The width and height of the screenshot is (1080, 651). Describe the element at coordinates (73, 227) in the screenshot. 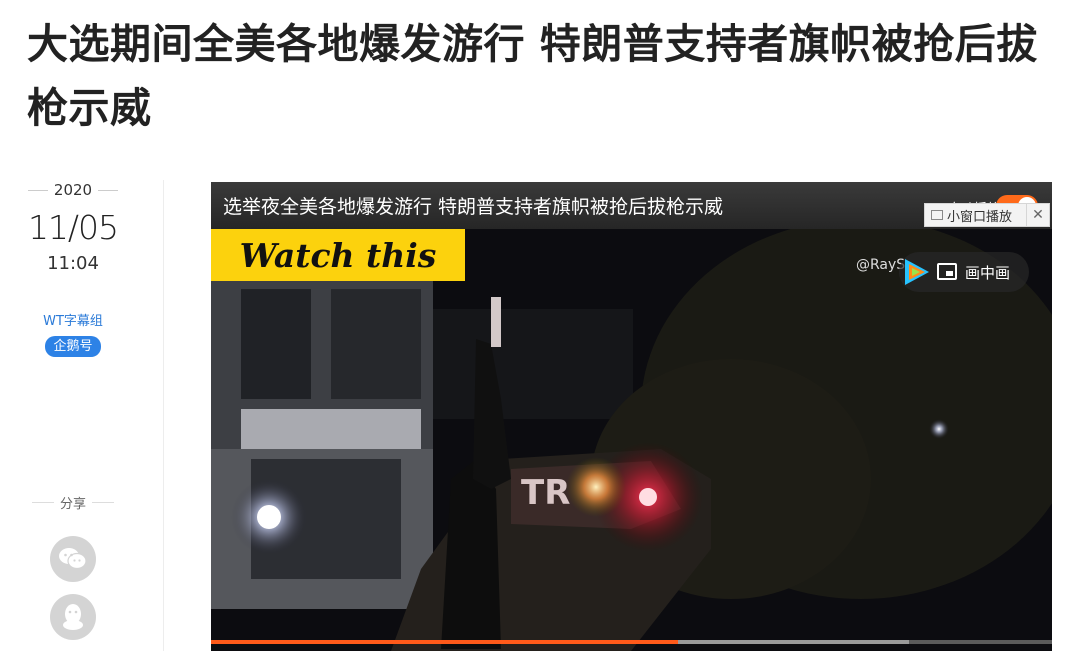

I see `publish-date: 11/05` at that location.